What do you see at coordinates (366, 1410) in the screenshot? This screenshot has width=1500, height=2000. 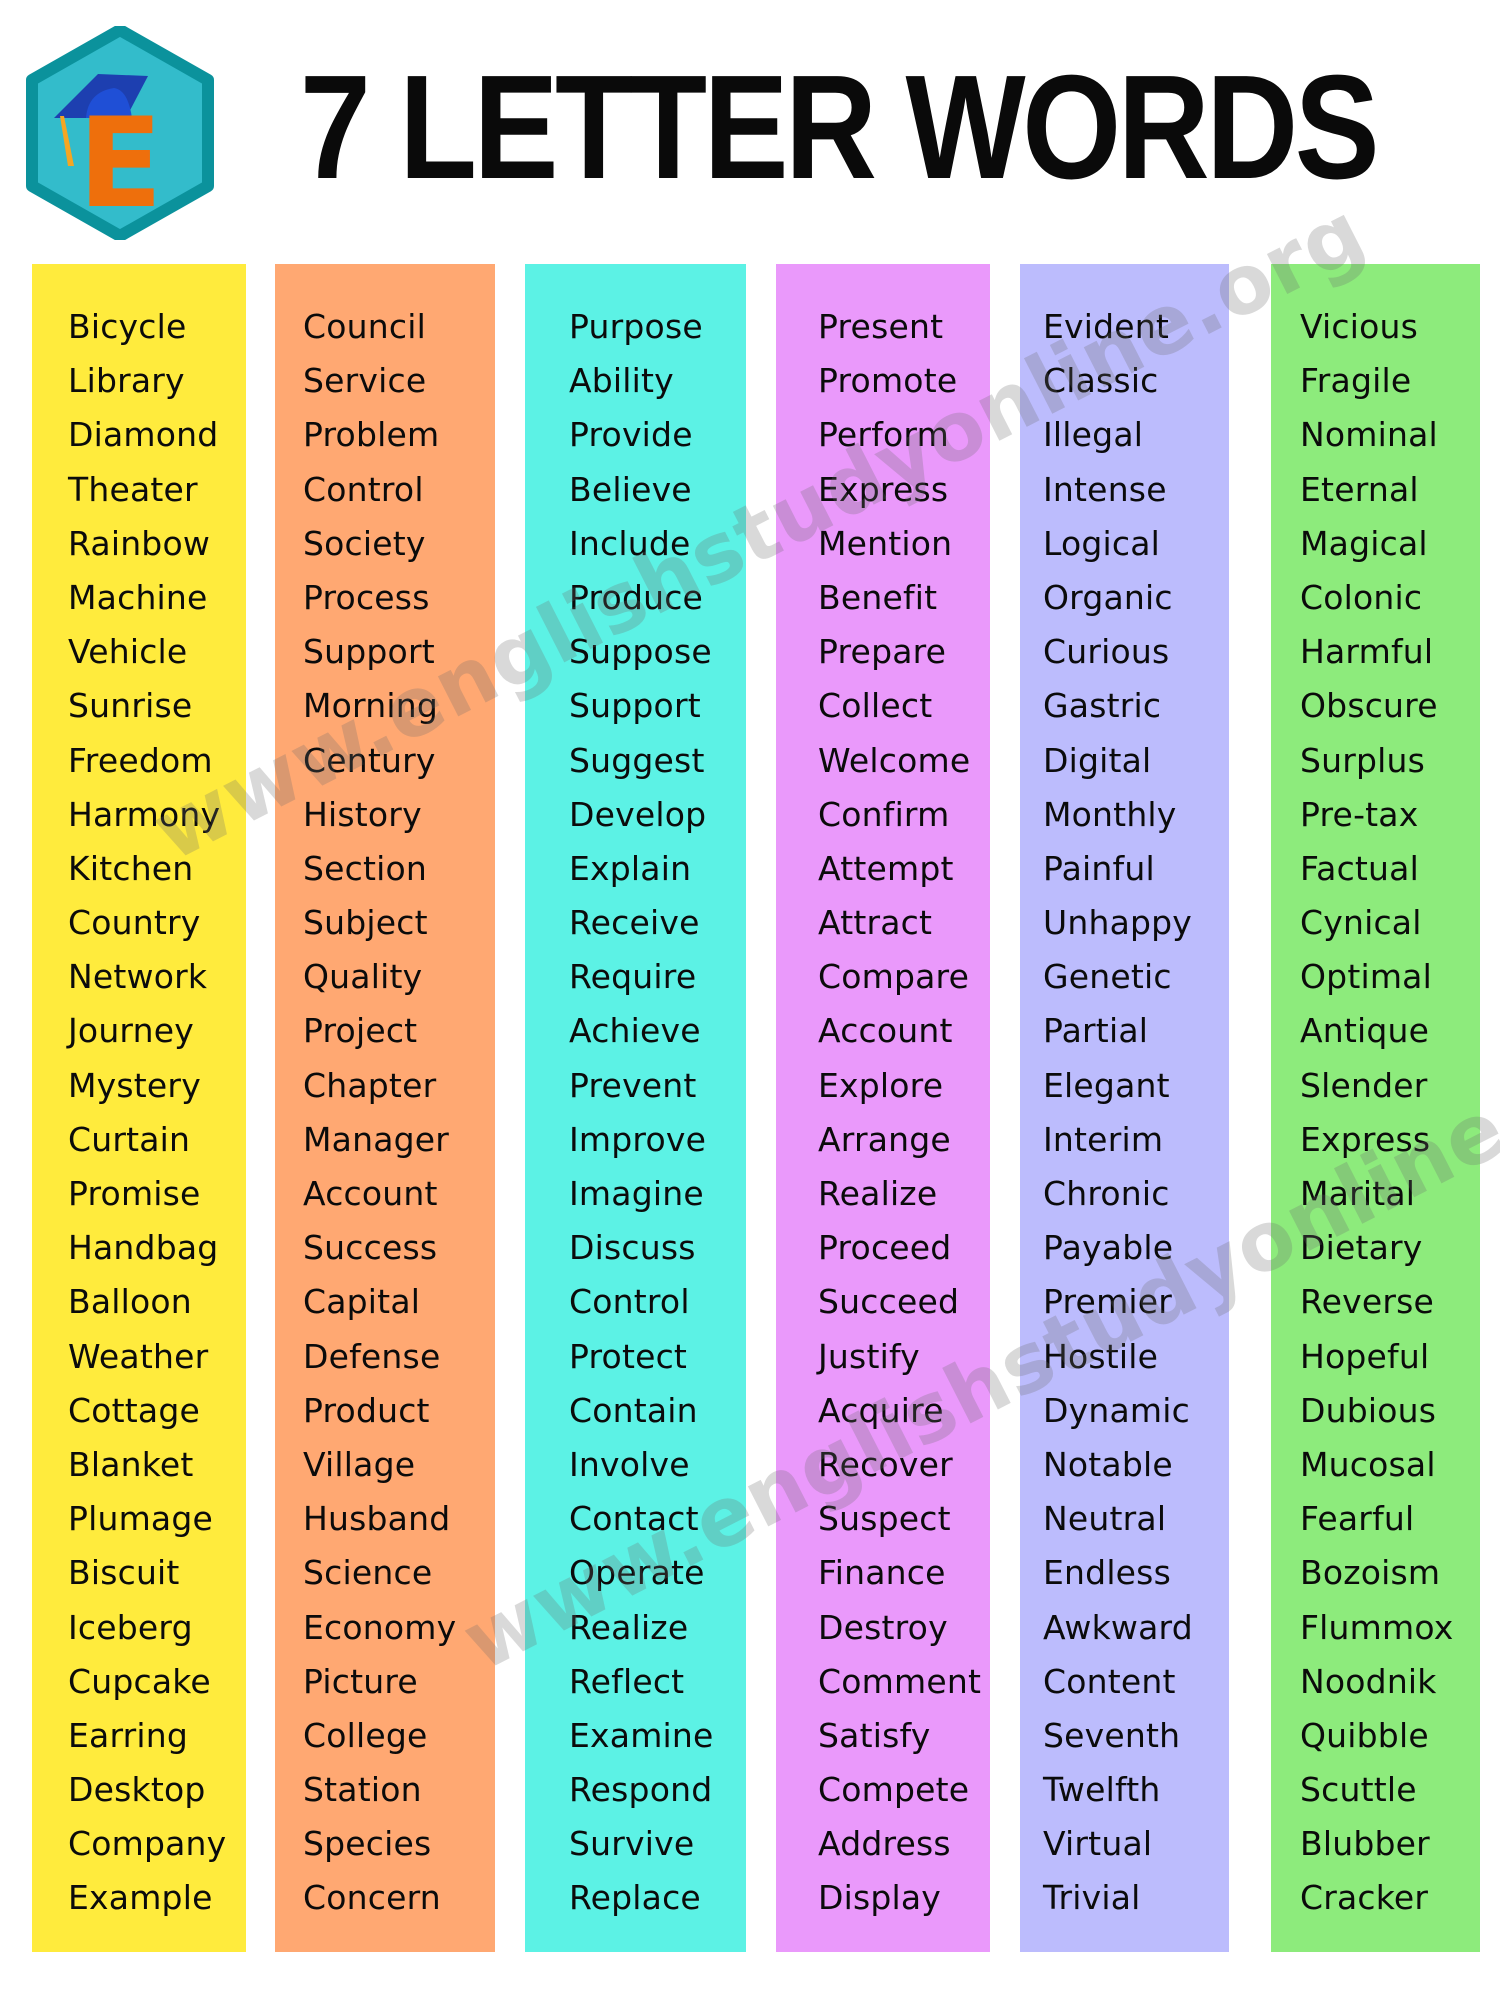 I see `word-item: Product` at bounding box center [366, 1410].